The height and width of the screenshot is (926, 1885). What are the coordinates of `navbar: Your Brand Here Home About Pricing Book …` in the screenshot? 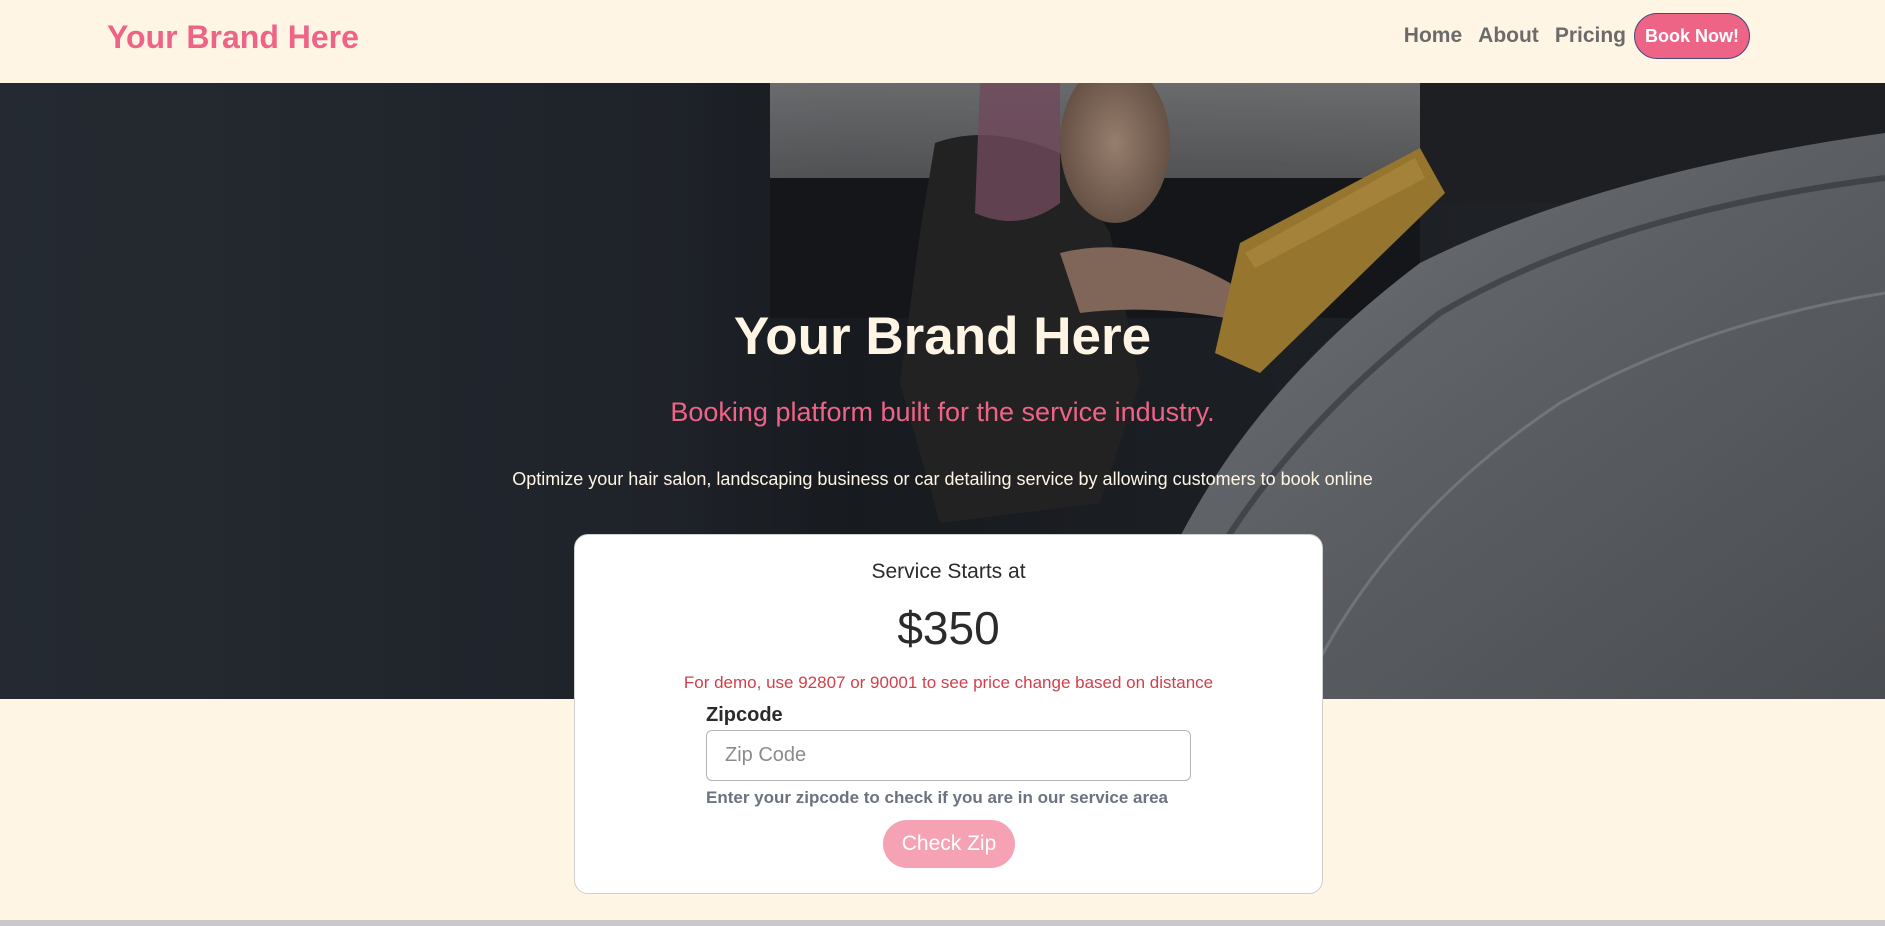 It's located at (942, 41).